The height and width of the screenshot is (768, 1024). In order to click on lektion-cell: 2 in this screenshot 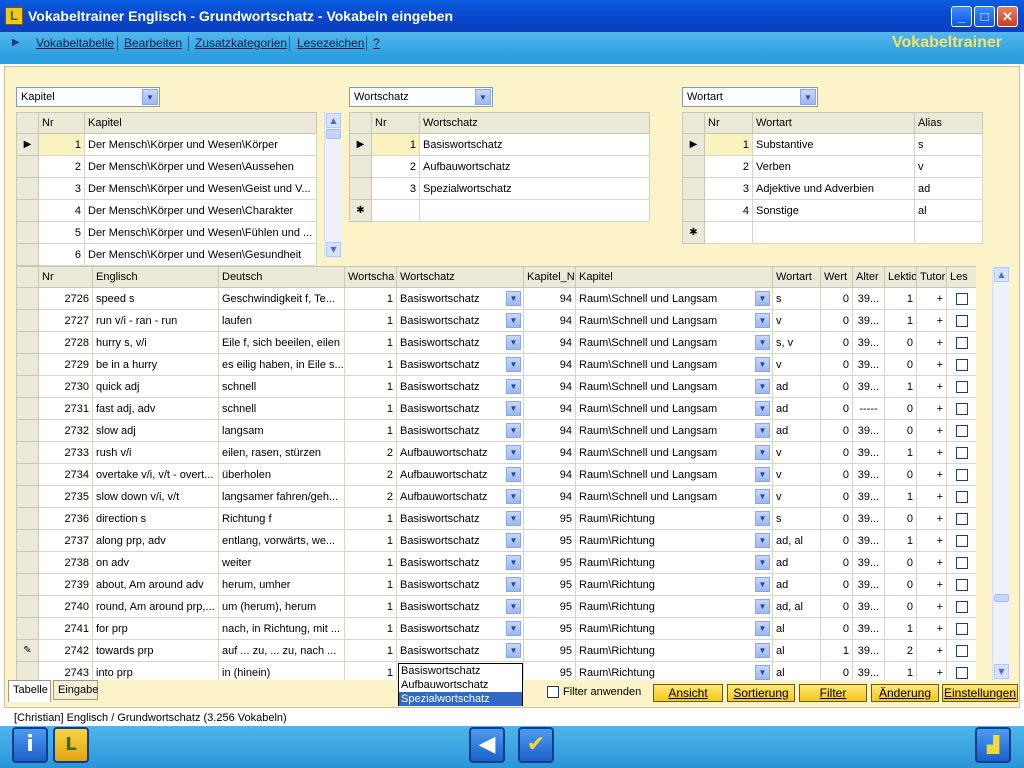, I will do `click(900, 650)`.